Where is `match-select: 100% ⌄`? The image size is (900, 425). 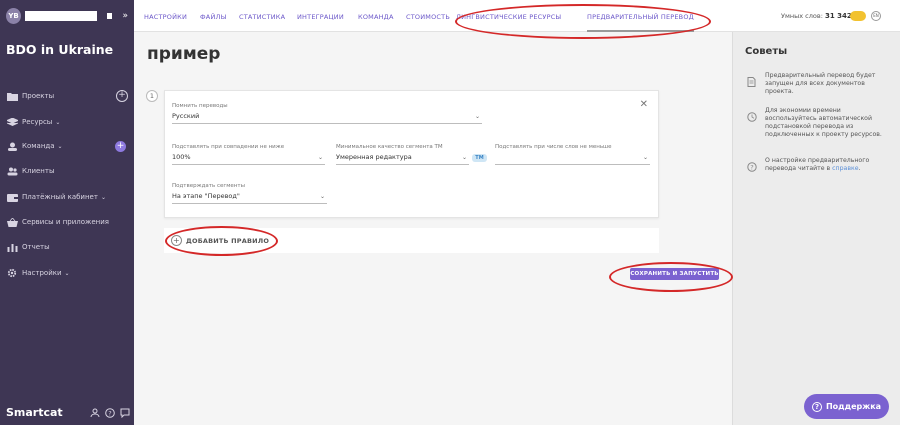
match-select: 100% ⌄ is located at coordinates (248, 159).